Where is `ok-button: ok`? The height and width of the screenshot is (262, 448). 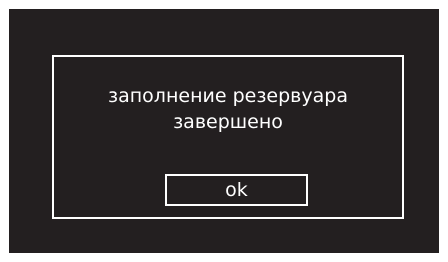
ok-button: ok is located at coordinates (236, 190).